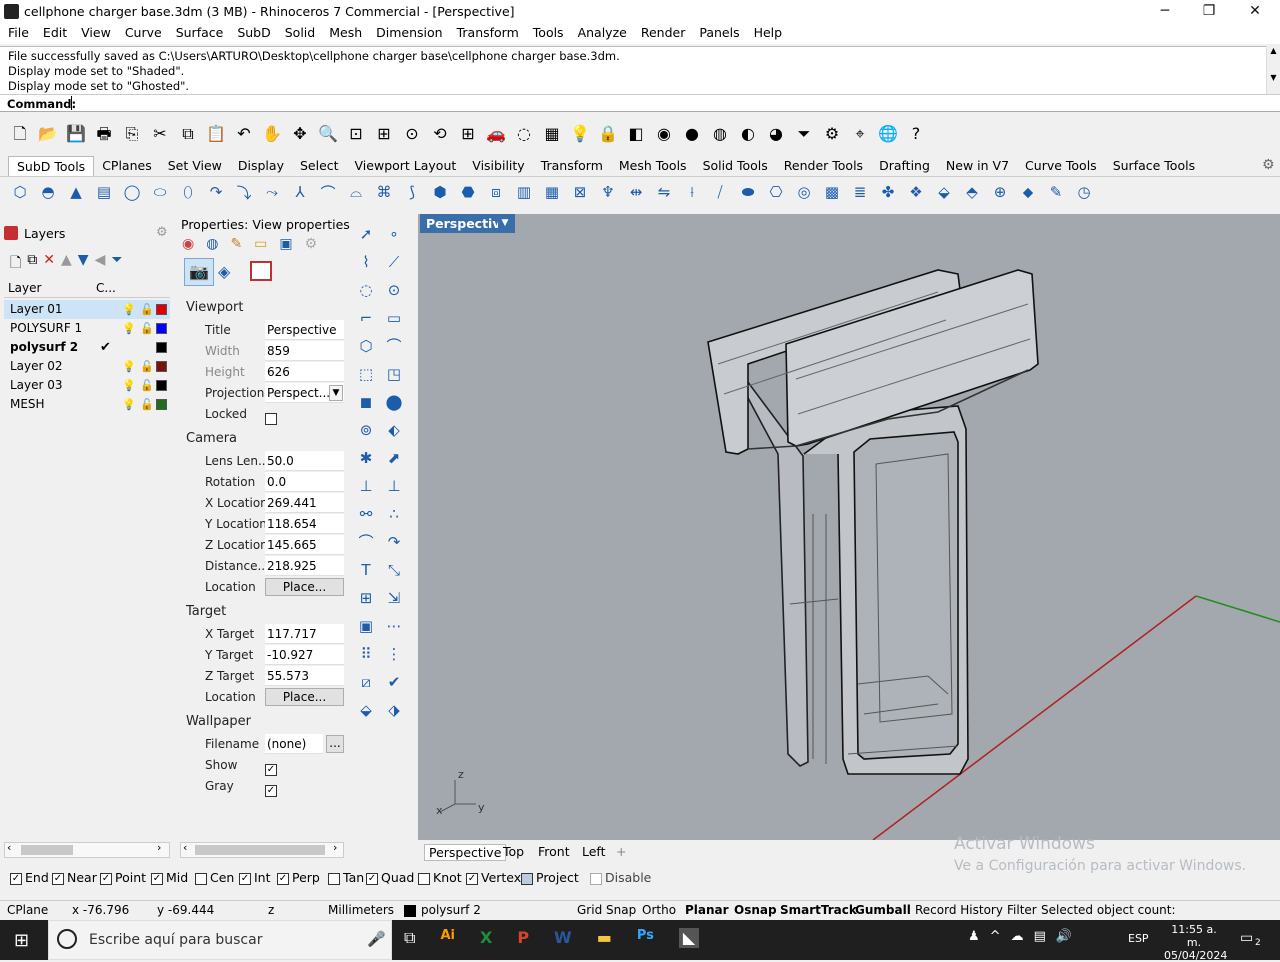 This screenshot has height=962, width=1280. Describe the element at coordinates (214, 877) in the screenshot. I see `osnap-cen: Cen` at that location.